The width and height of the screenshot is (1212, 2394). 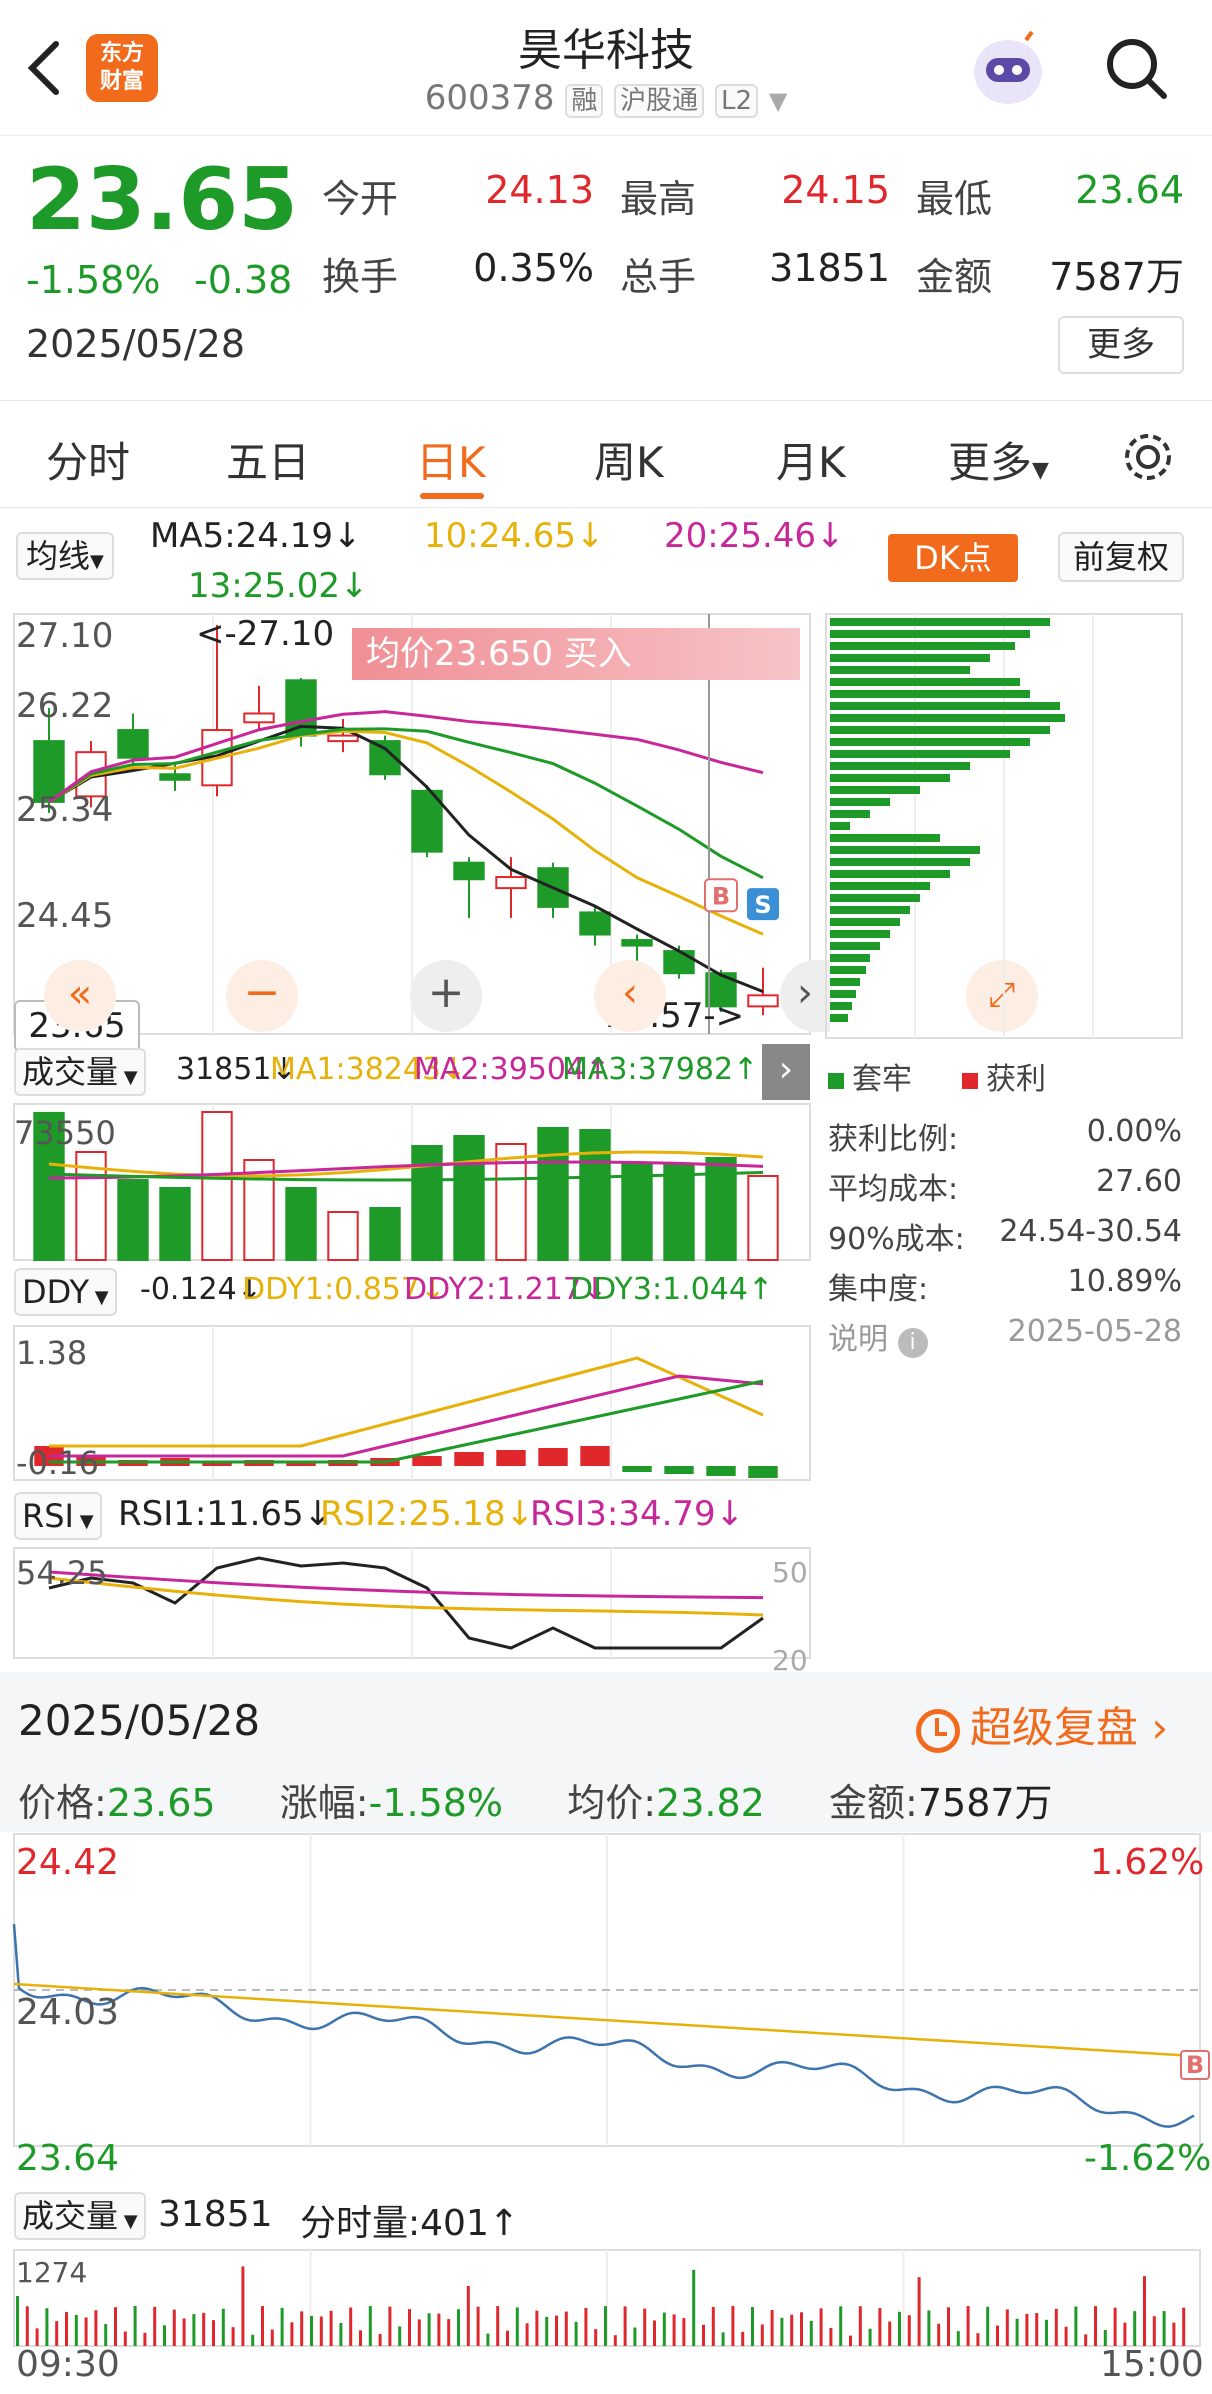 I want to click on zoom-out-icon: −, so click(x=262, y=996).